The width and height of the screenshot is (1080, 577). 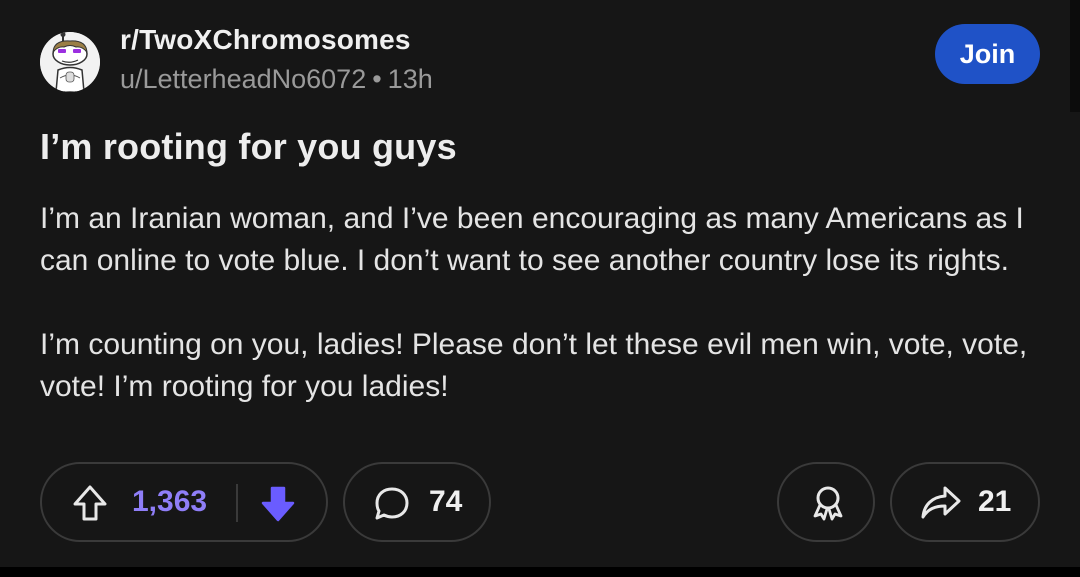 I want to click on post-title: I’m rooting for you guys, so click(x=248, y=147).